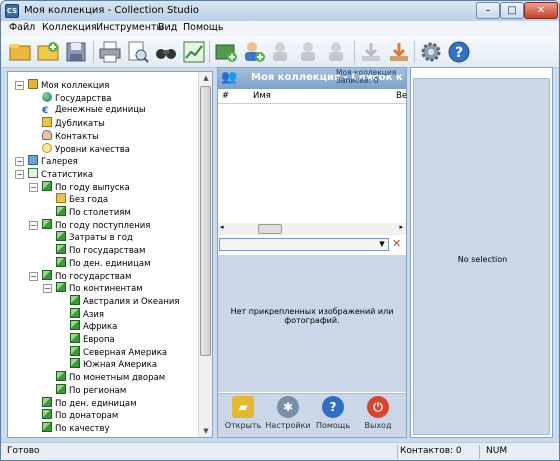 The image size is (560, 461). What do you see at coordinates (87, 313) in the screenshot?
I see `tree-item: Азия` at bounding box center [87, 313].